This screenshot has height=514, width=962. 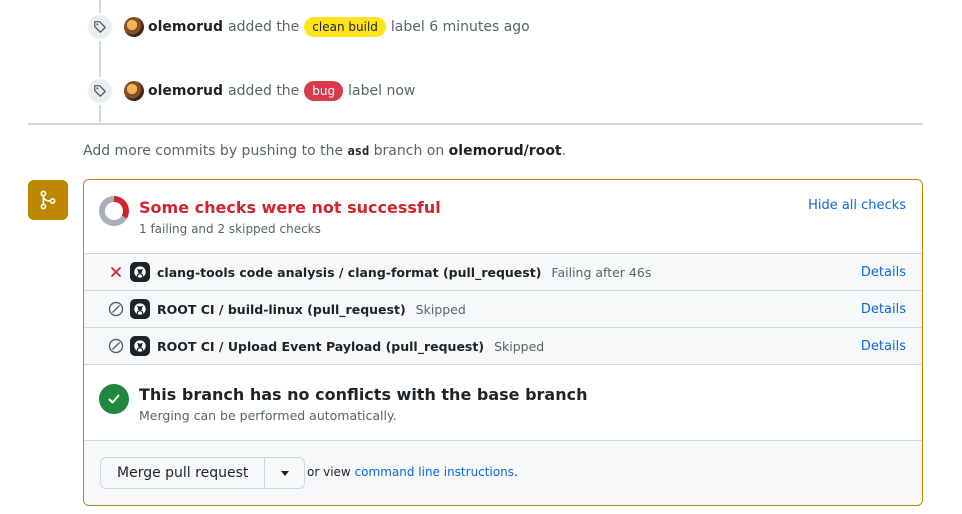 What do you see at coordinates (475, 124) in the screenshot?
I see `timeline-divider` at bounding box center [475, 124].